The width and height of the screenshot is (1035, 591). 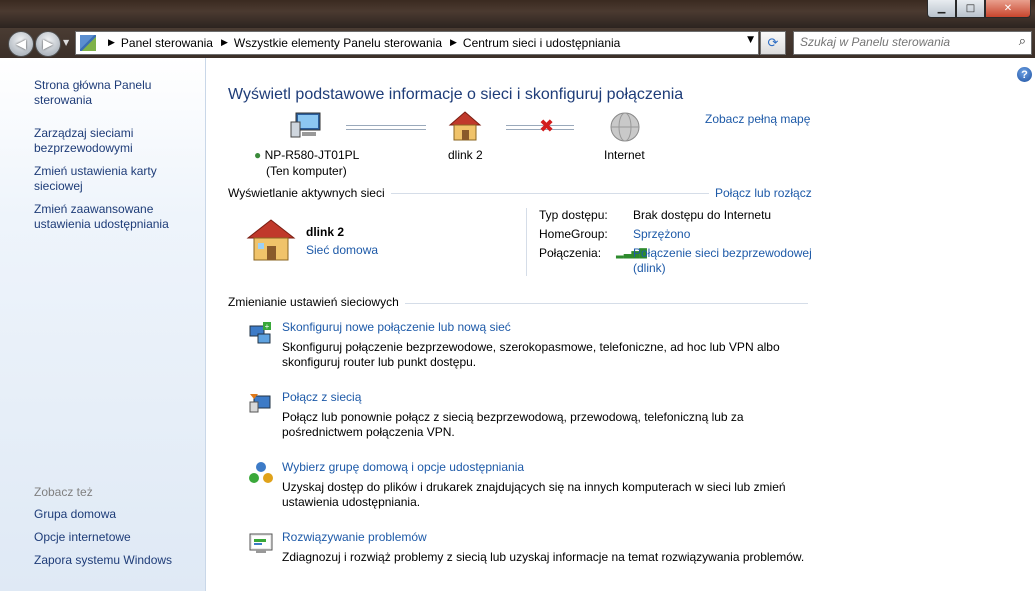 I want to click on forward-button: ▶, so click(x=48, y=44).